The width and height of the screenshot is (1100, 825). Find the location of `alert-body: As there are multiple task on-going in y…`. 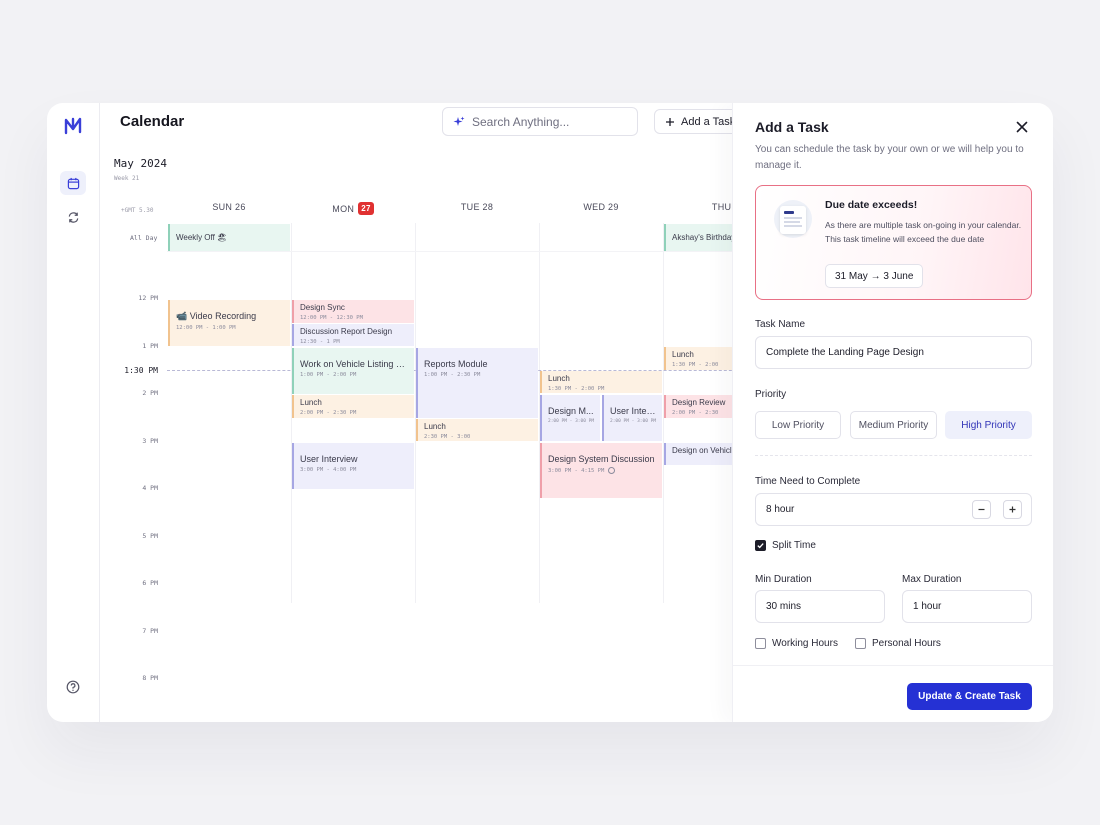

alert-body: As there are multiple task on-going in y… is located at coordinates (923, 232).